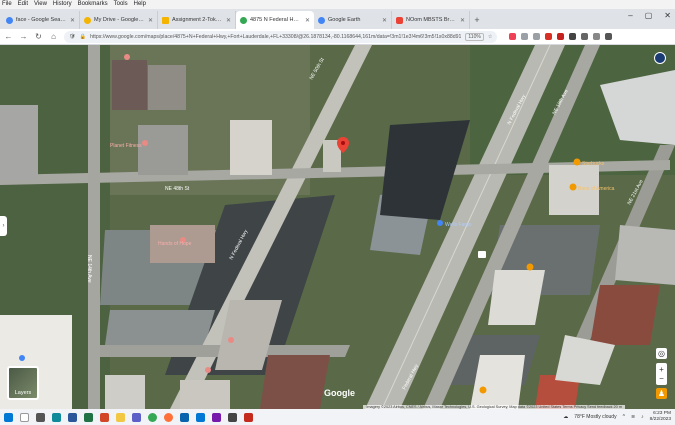 The image size is (675, 425). What do you see at coordinates (120, 417) in the screenshot?
I see `file-explorer-icon` at bounding box center [120, 417].